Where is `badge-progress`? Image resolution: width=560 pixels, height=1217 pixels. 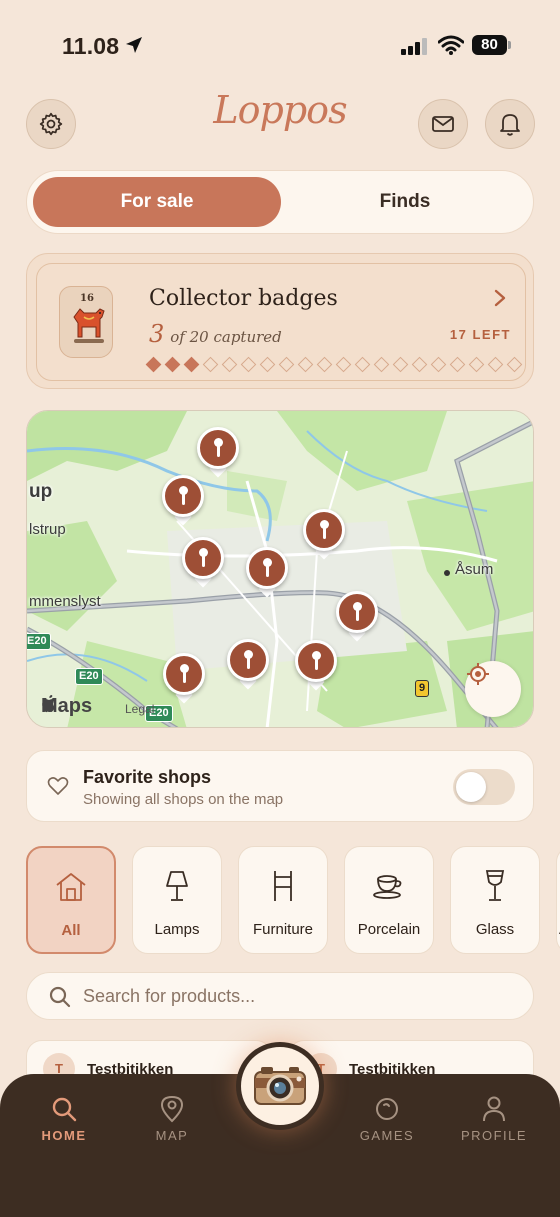 badge-progress is located at coordinates (333, 365).